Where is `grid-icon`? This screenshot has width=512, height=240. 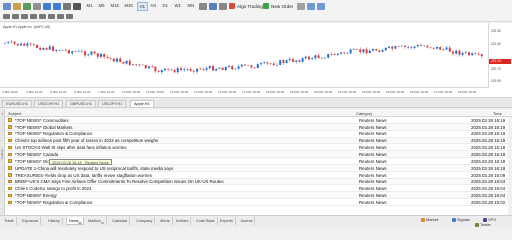 grid-icon is located at coordinates (67, 6).